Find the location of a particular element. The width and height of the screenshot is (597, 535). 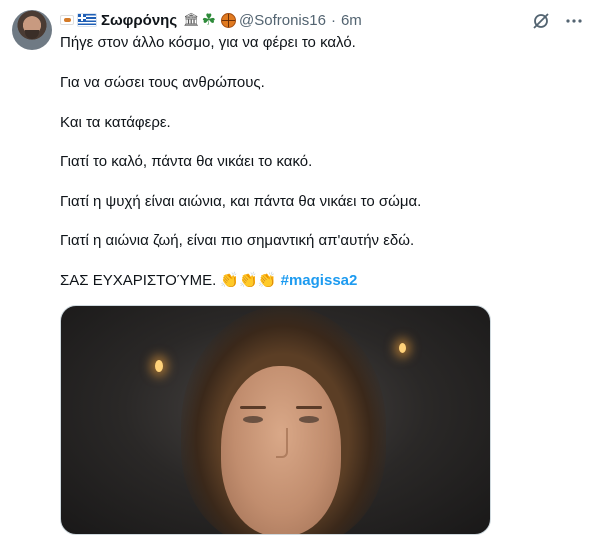

tweet-line: Για να σώσει τους ανθρώπους. is located at coordinates (162, 82).